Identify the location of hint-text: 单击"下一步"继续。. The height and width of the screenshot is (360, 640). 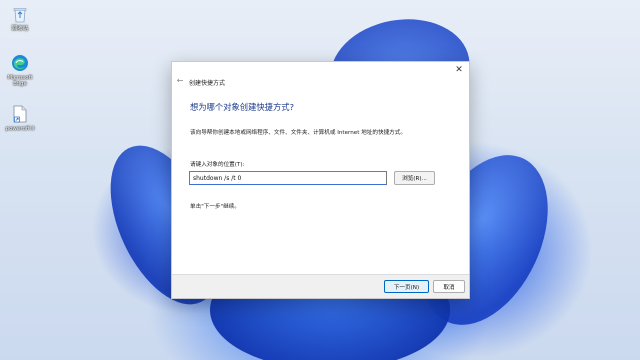
(215, 207).